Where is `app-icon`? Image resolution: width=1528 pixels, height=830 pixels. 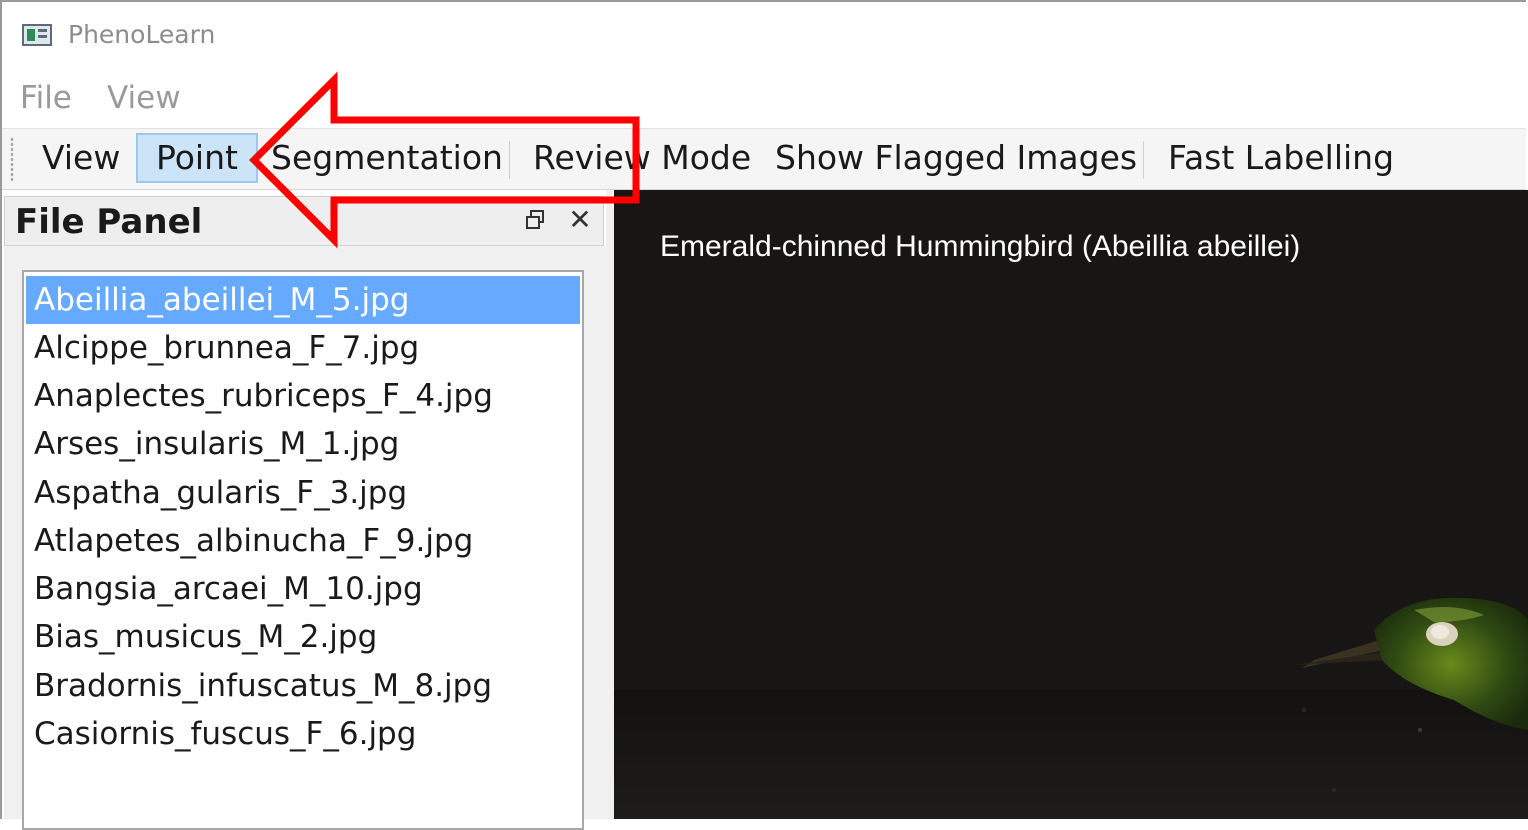
app-icon is located at coordinates (37, 35).